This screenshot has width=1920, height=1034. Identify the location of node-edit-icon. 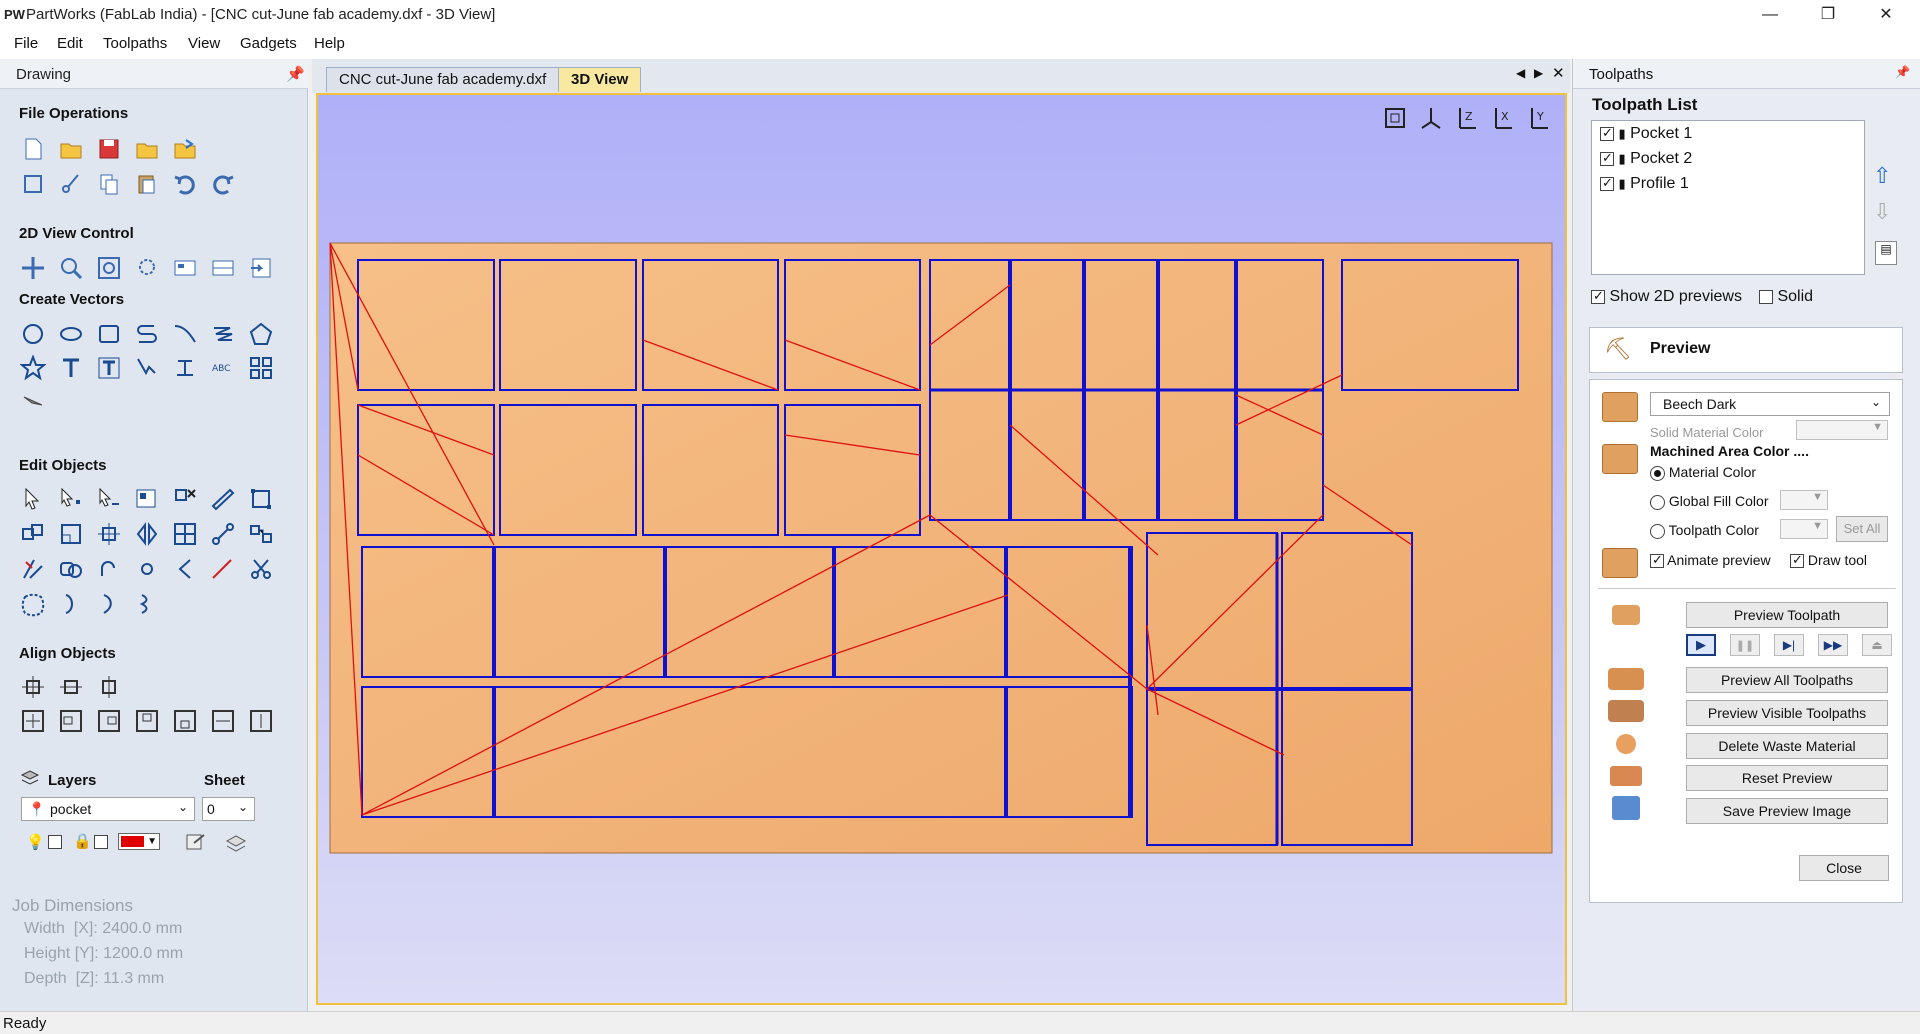
(71, 499).